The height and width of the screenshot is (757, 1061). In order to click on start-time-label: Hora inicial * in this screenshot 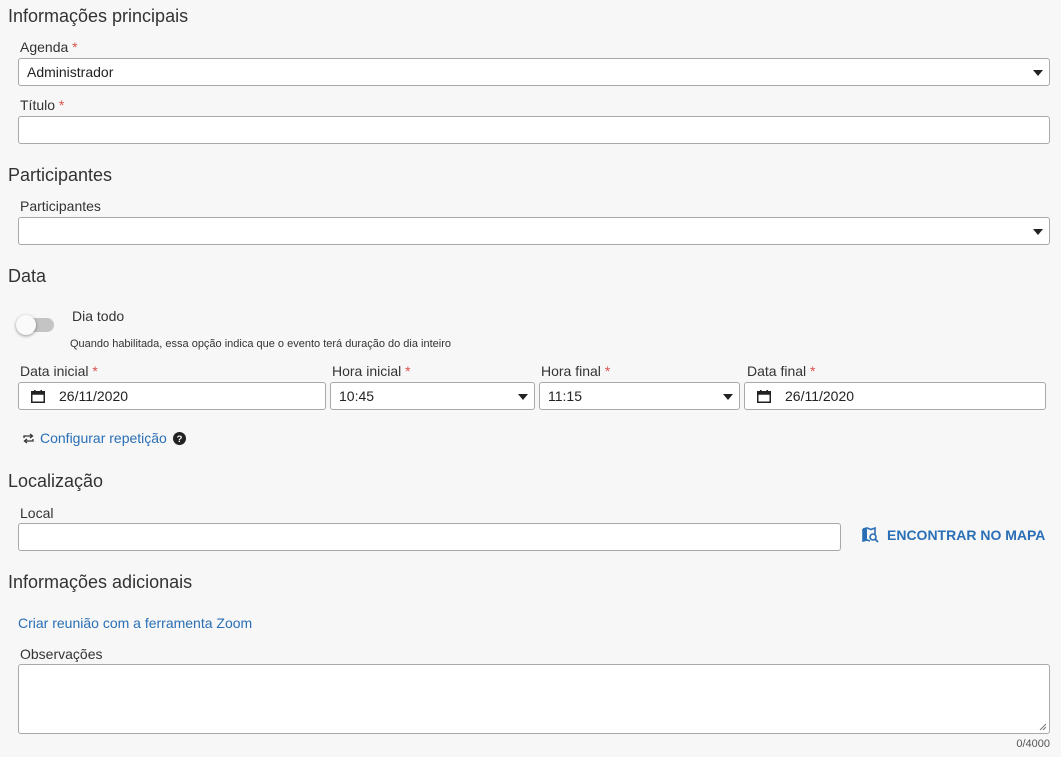, I will do `click(371, 371)`.